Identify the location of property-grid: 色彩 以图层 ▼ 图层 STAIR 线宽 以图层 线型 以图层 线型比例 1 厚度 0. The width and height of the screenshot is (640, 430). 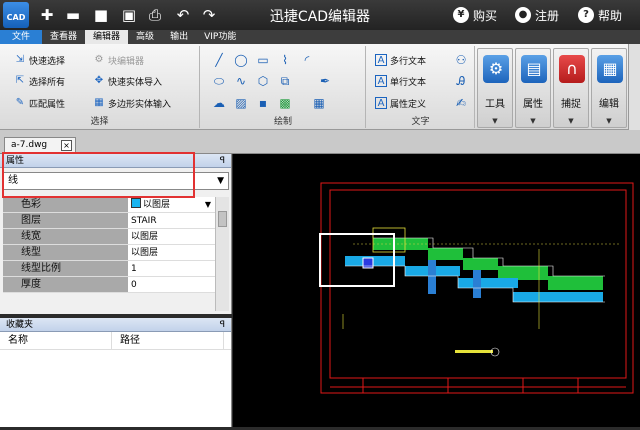
(109, 254).